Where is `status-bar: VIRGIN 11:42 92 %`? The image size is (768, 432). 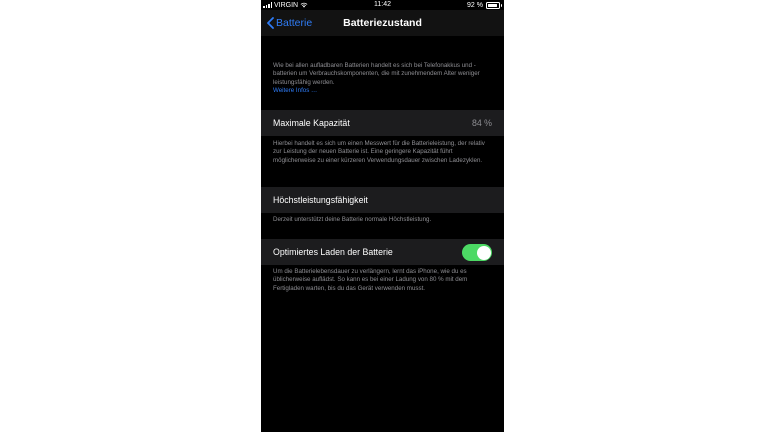
status-bar: VIRGIN 11:42 92 % is located at coordinates (382, 5).